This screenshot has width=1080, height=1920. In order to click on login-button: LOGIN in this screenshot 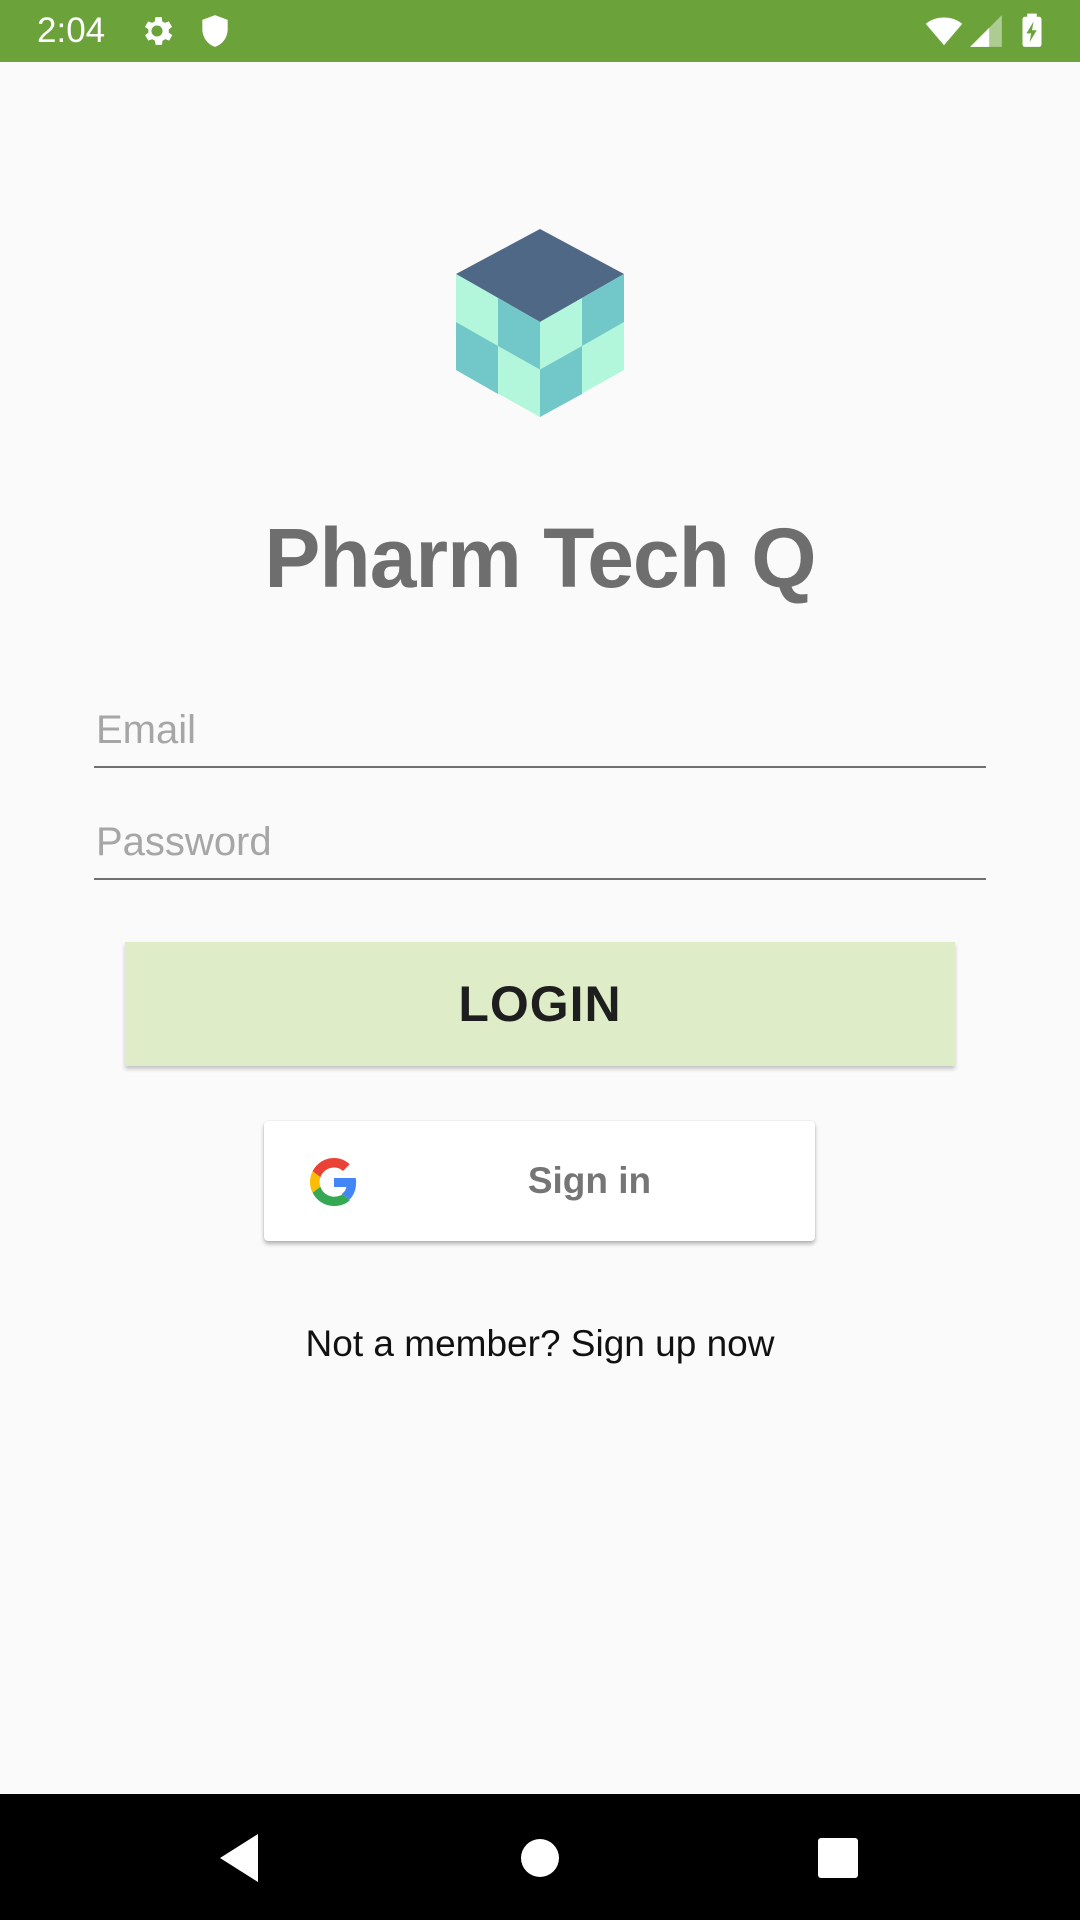, I will do `click(540, 1004)`.